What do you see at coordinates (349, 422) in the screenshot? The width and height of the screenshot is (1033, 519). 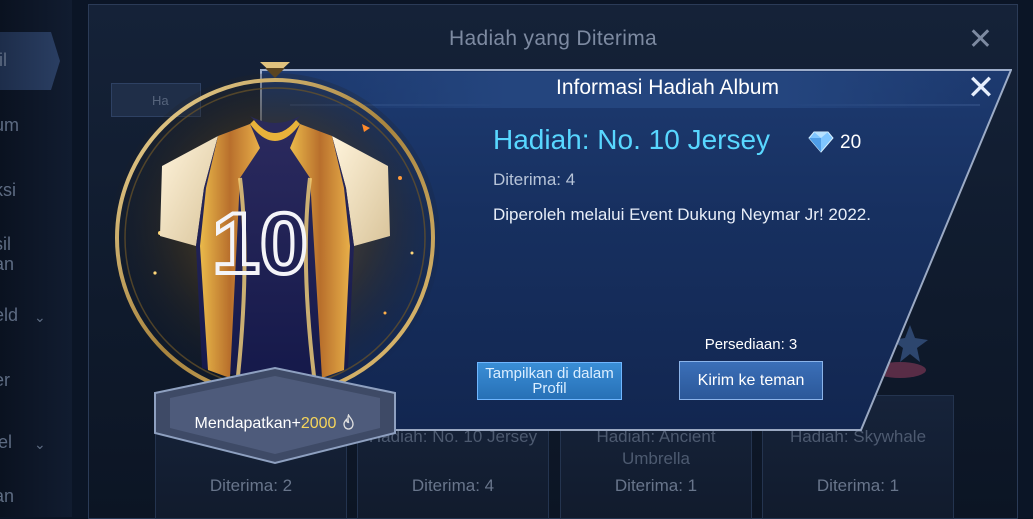 I see `flame-icon` at bounding box center [349, 422].